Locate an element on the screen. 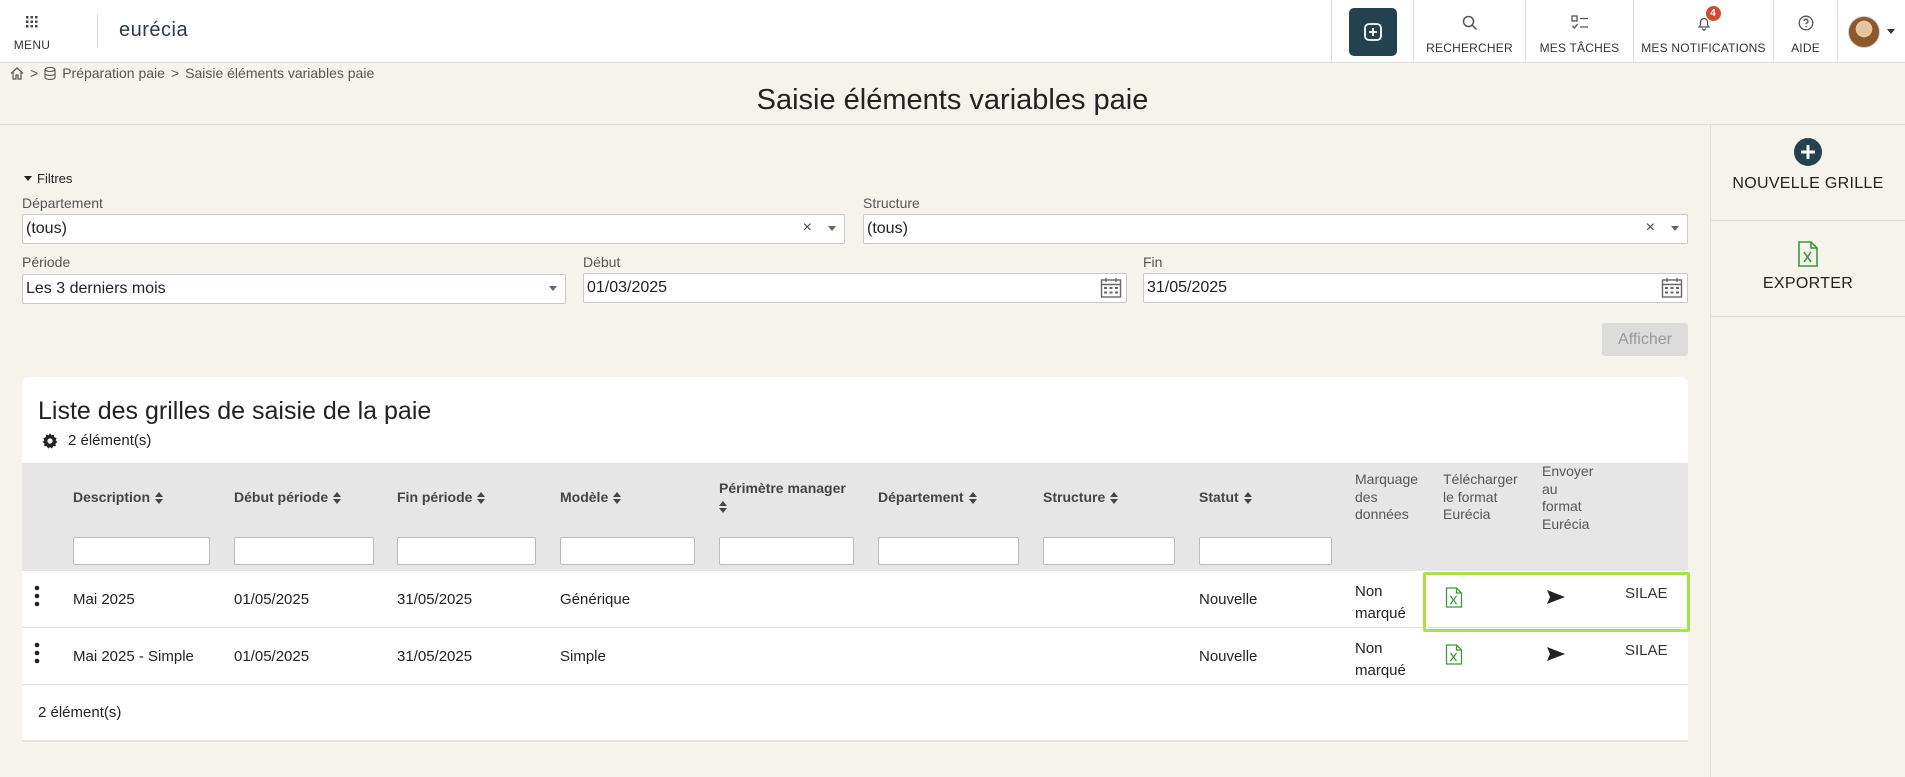 The height and width of the screenshot is (777, 1905). new-grid-button: NOUVELLE GRILLE is located at coordinates (1808, 173).